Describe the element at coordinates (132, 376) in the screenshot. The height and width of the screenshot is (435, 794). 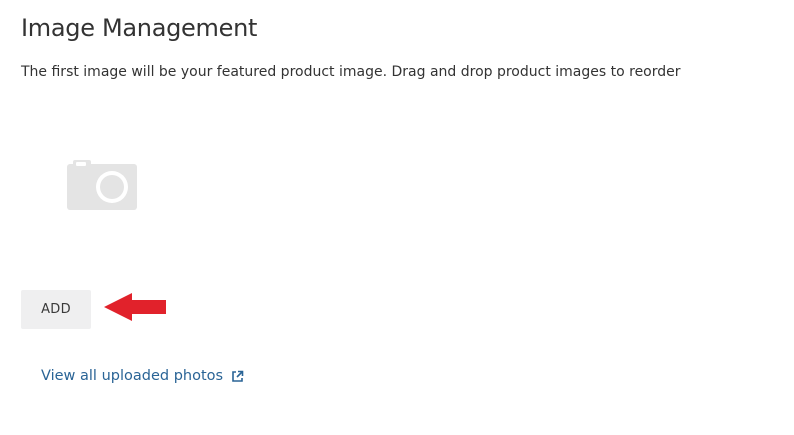
I see `view-link-label: View all uploaded photos` at that location.